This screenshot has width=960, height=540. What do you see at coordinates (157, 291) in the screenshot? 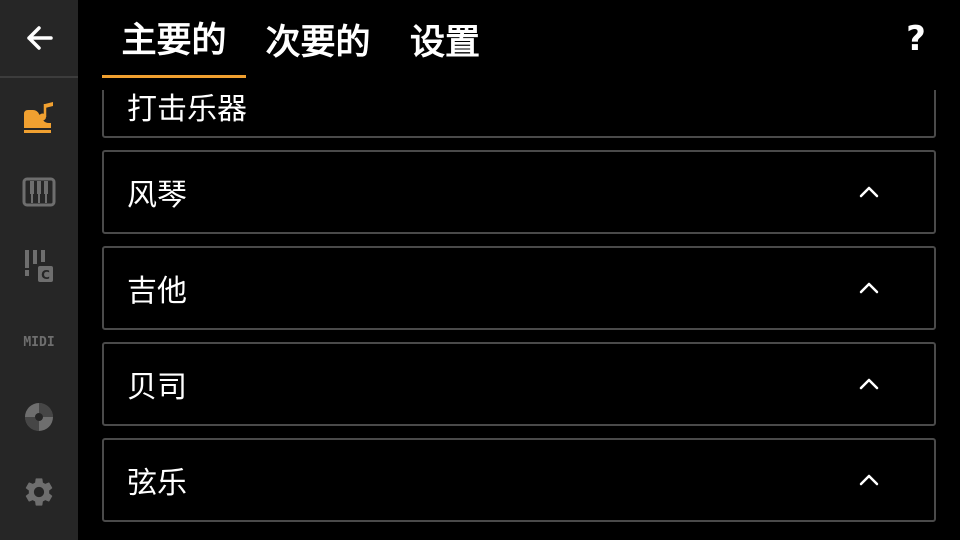
I see `category-label: 吉他` at bounding box center [157, 291].